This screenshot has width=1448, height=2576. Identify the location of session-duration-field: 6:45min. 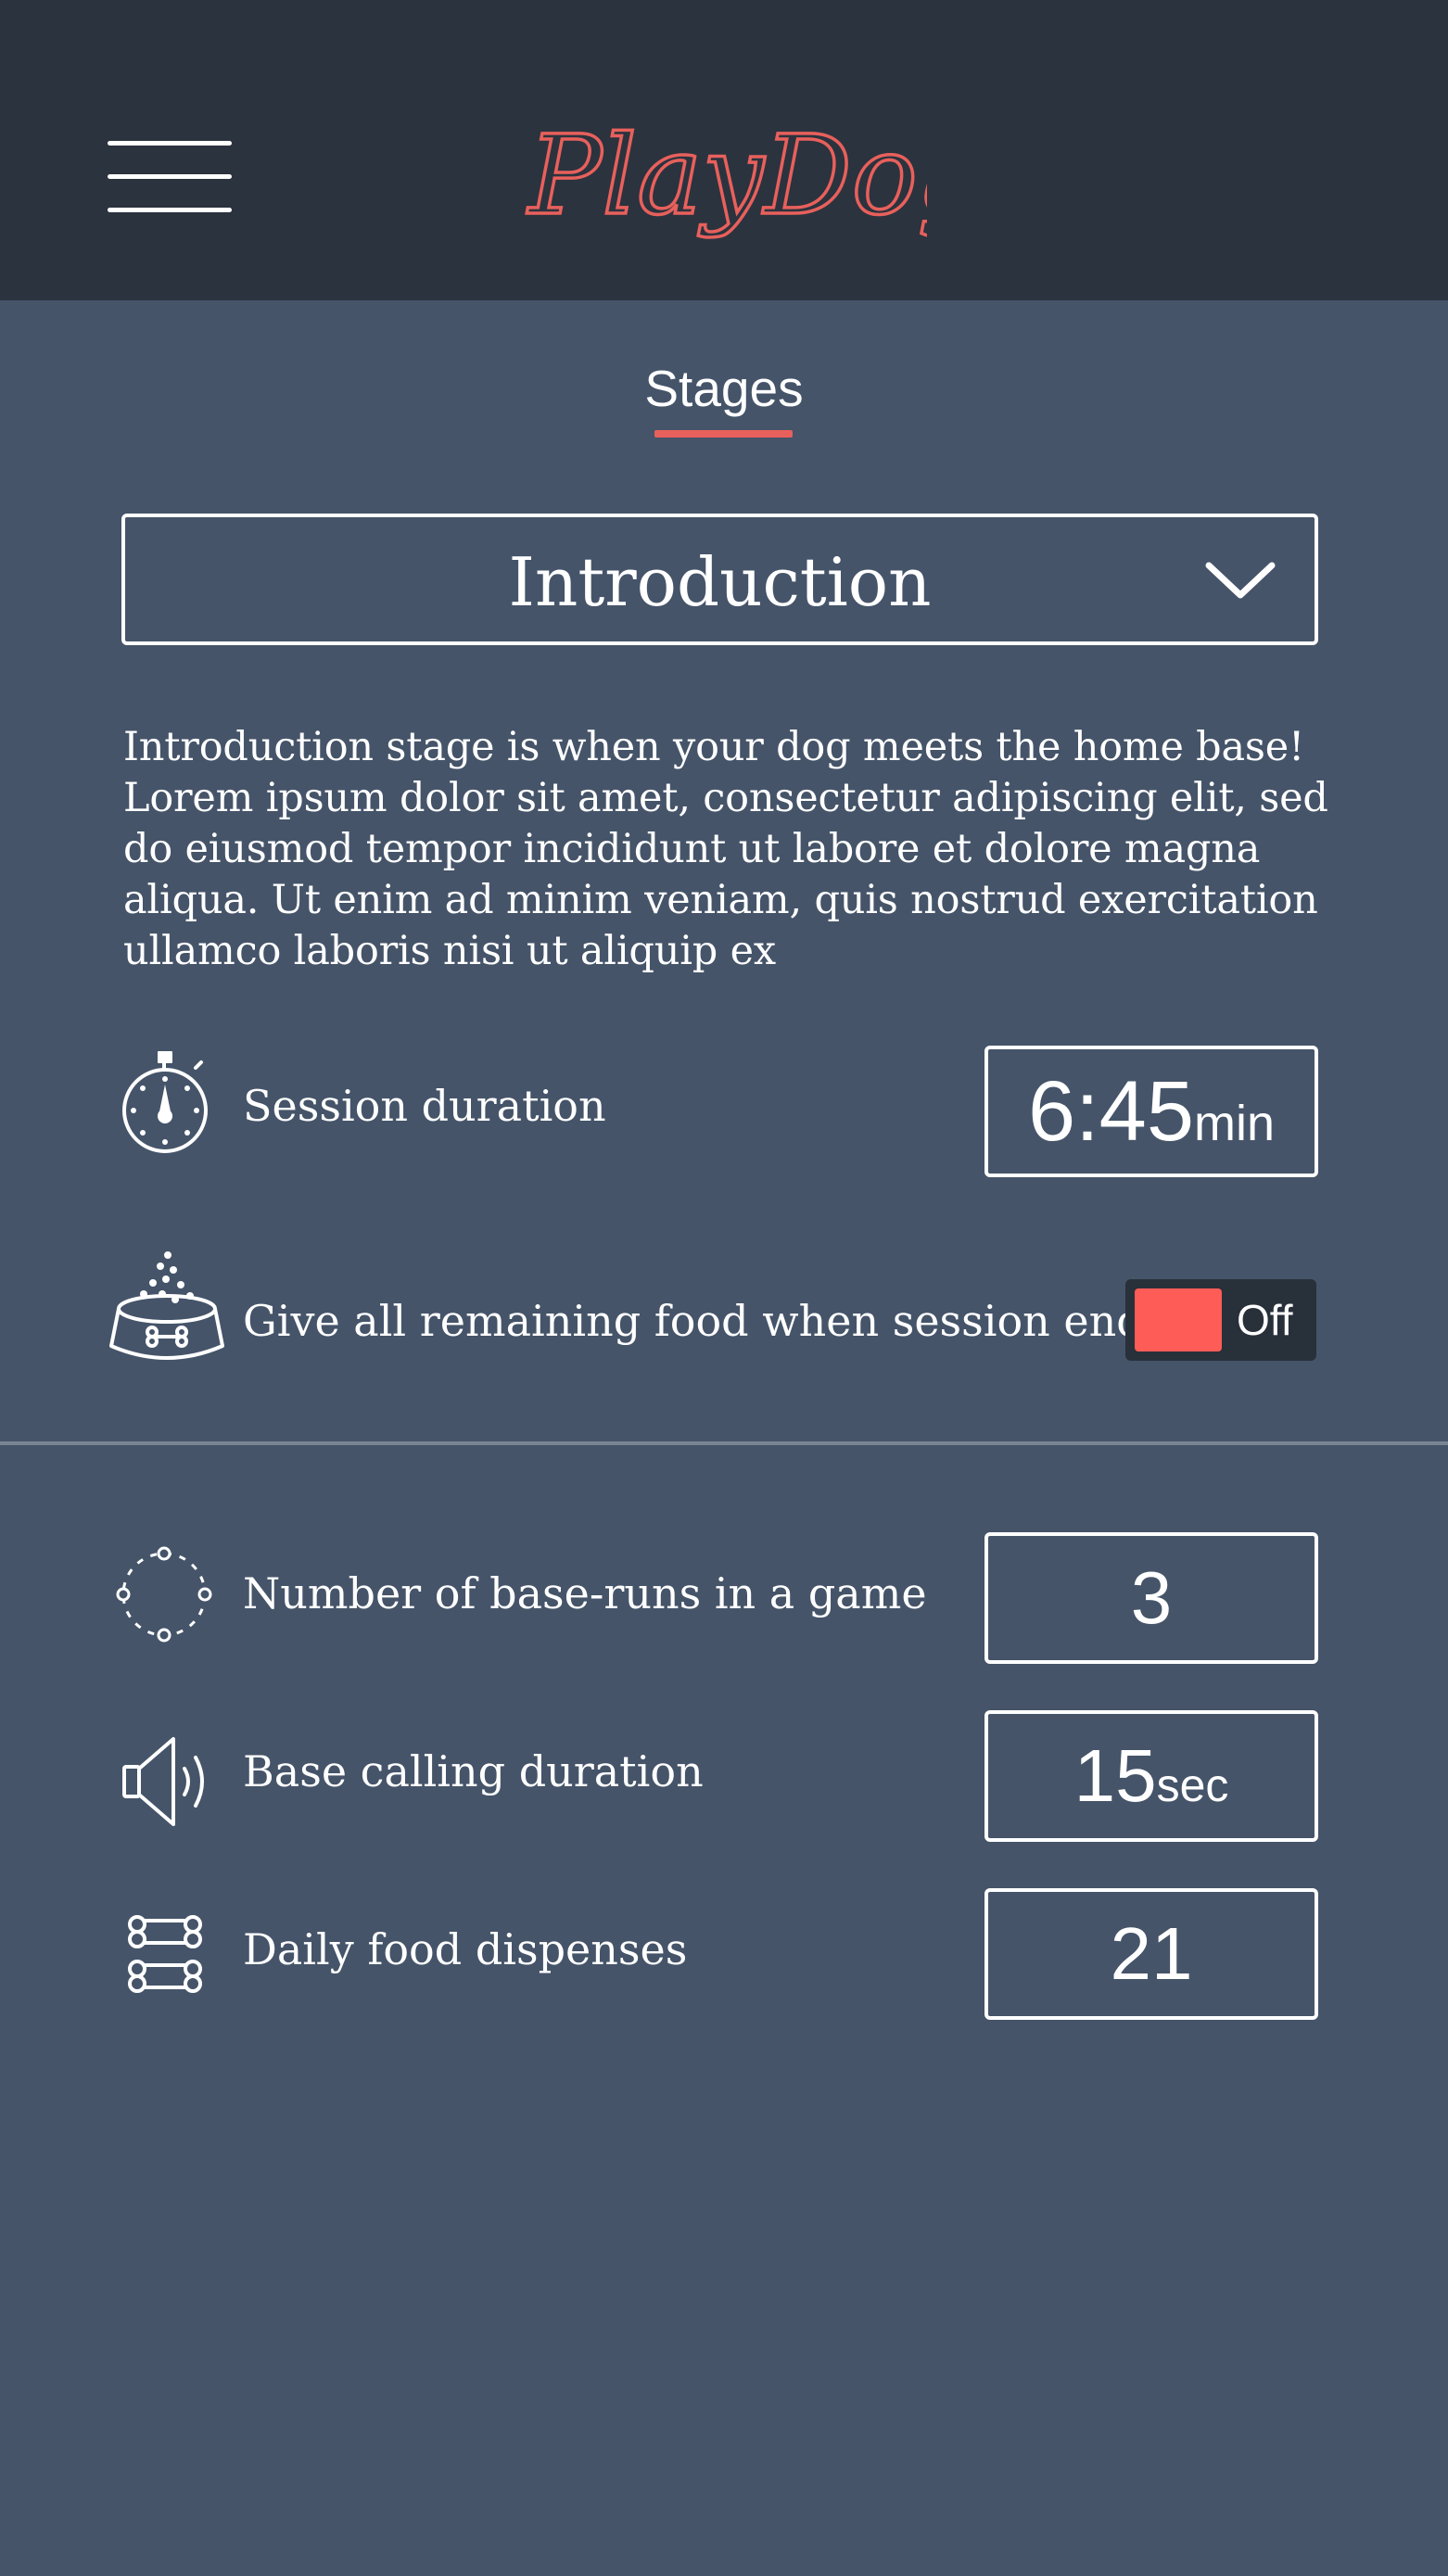
(1151, 1111).